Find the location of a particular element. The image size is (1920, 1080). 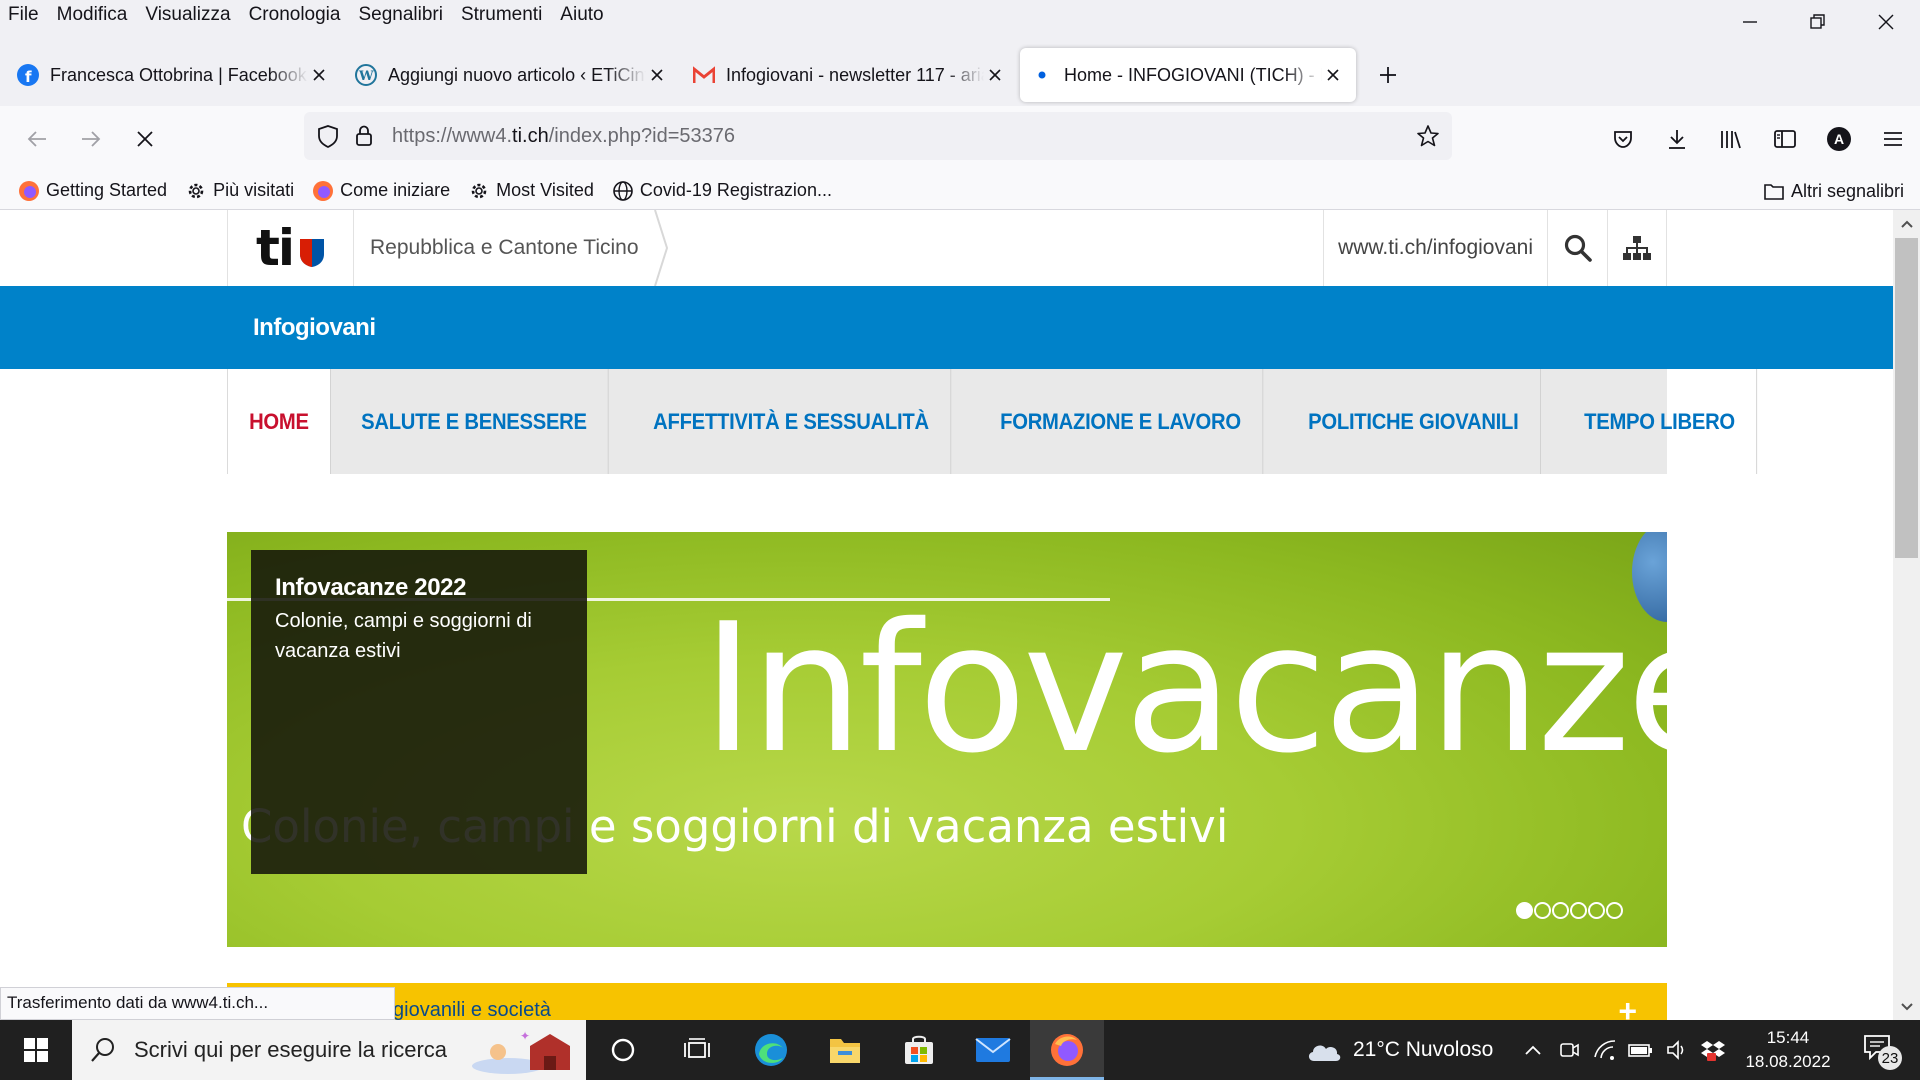

sidebar-button is located at coordinates (1785, 139).